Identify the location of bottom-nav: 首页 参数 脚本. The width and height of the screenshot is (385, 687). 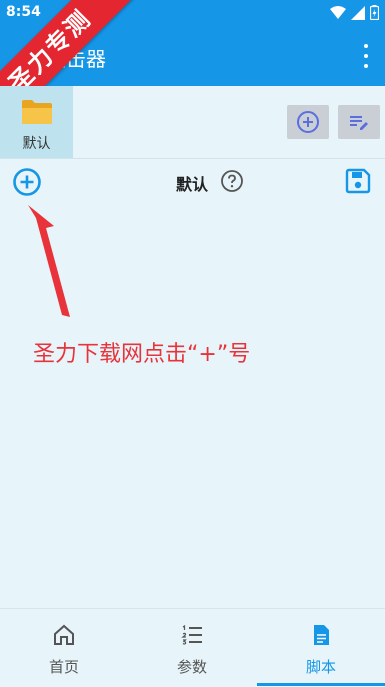
(192, 647).